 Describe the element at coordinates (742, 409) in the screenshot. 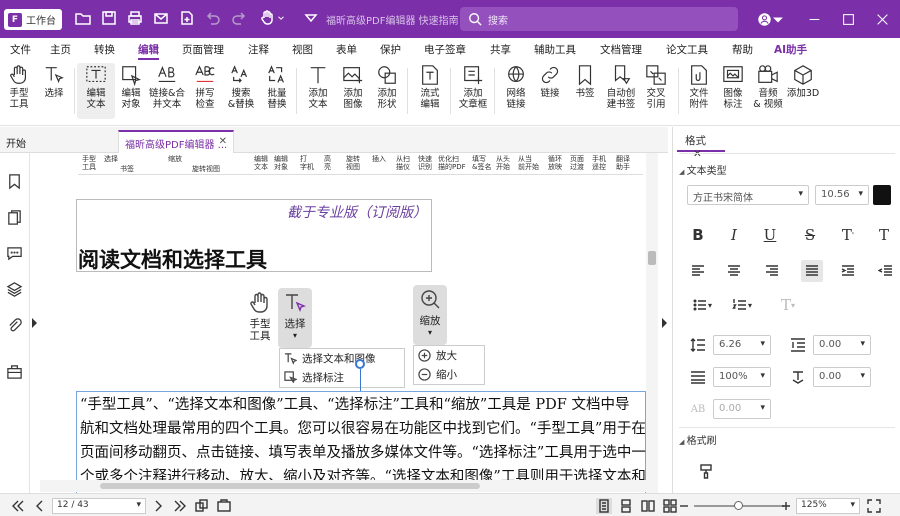

I see `character-spacing-select: 0.00` at that location.